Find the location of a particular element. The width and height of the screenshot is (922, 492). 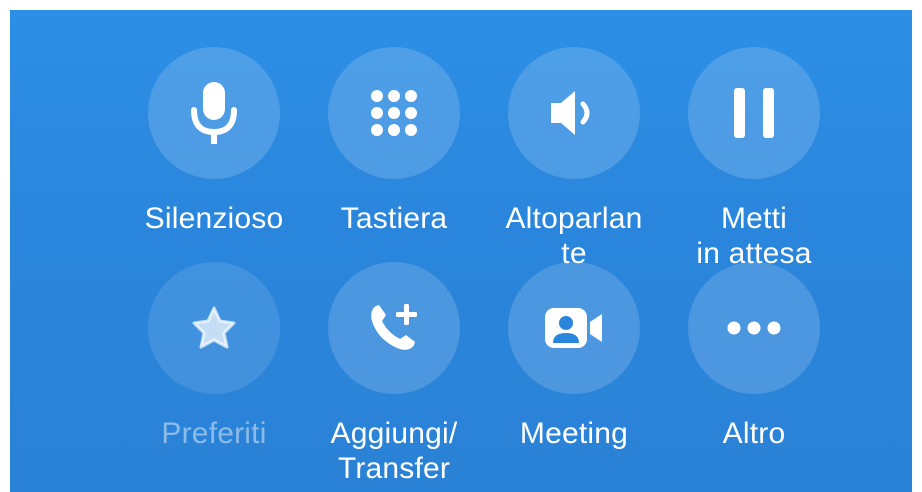

mute-control: Silenzioso is located at coordinates (214, 141).